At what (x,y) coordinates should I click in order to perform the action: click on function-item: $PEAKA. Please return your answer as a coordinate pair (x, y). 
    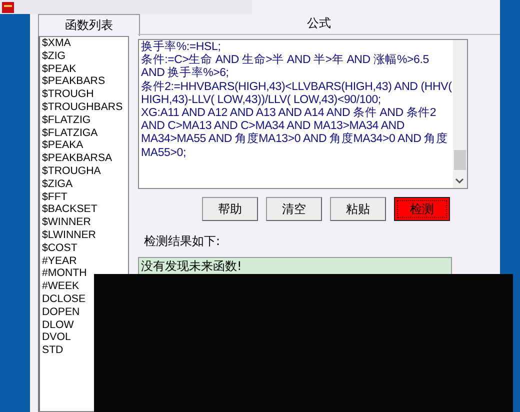
    Looking at the image, I should click on (63, 145).